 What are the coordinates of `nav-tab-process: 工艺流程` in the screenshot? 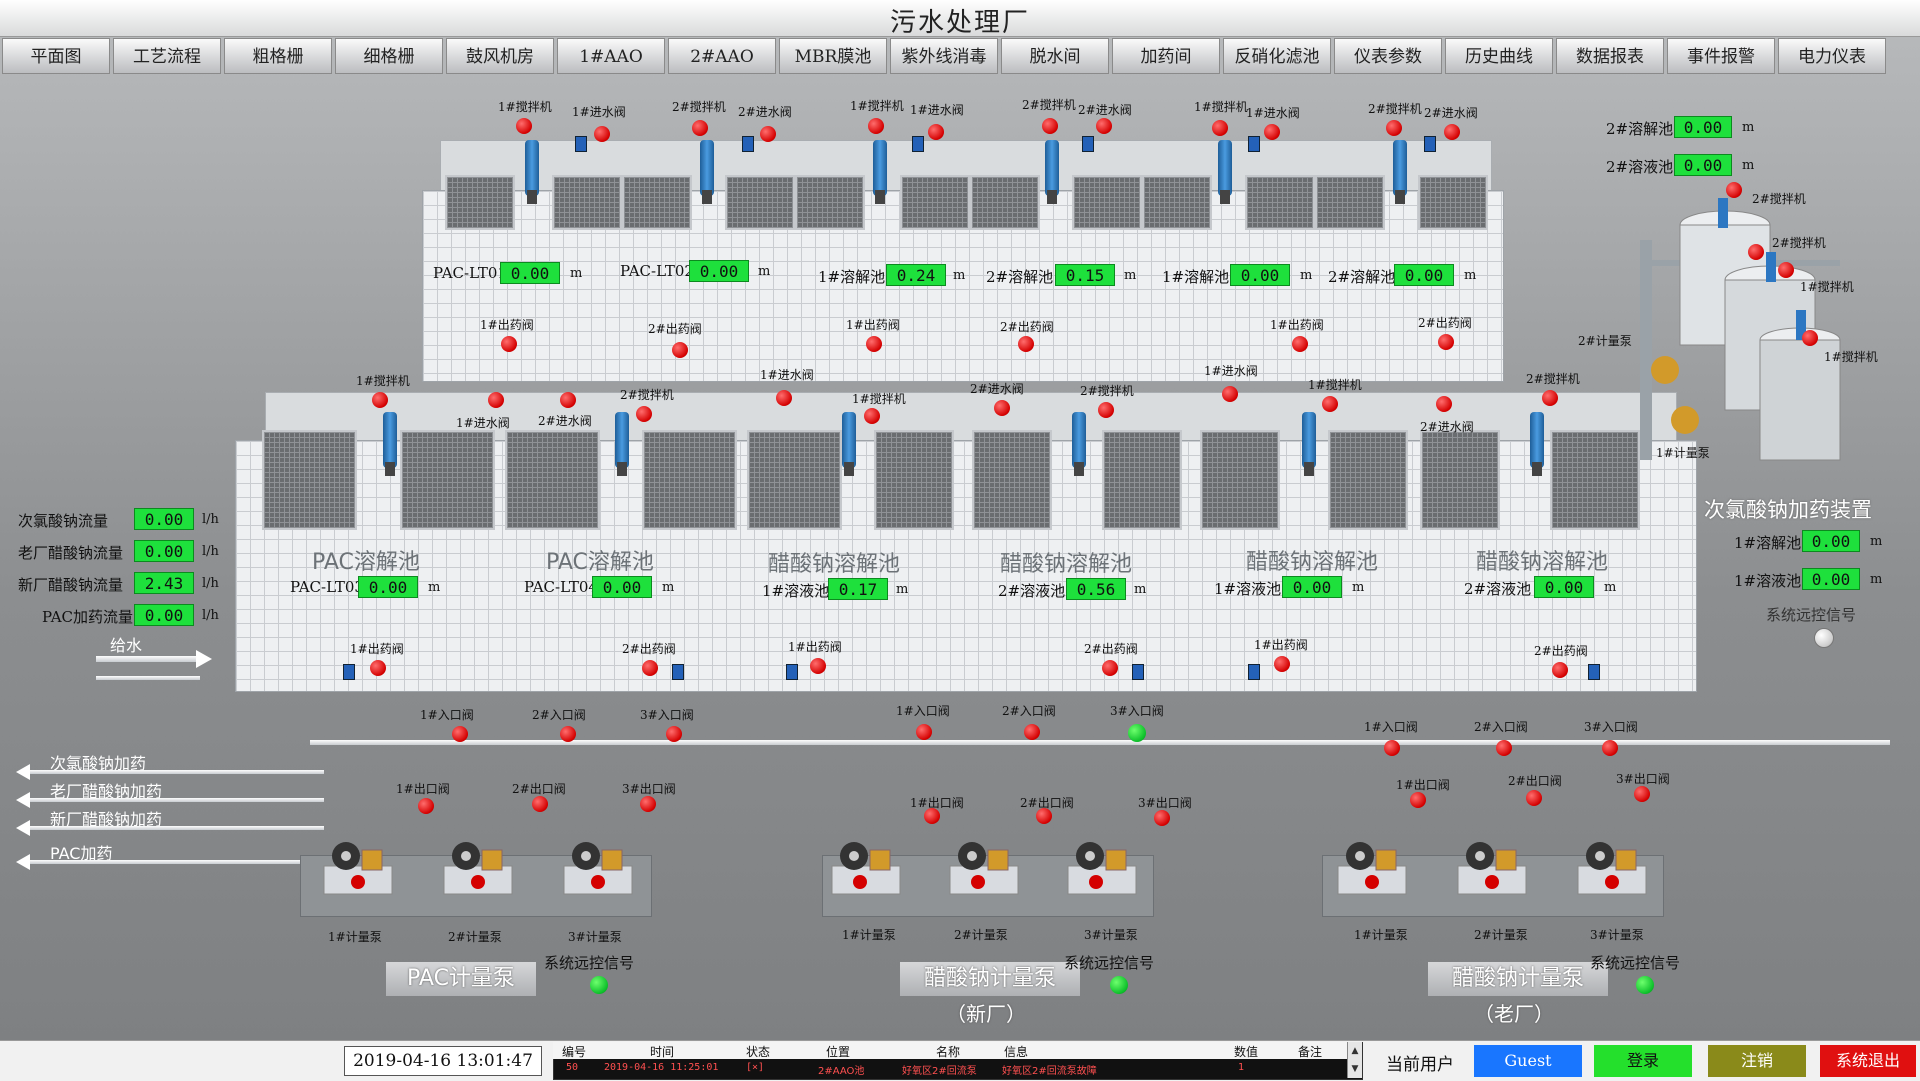 It's located at (167, 56).